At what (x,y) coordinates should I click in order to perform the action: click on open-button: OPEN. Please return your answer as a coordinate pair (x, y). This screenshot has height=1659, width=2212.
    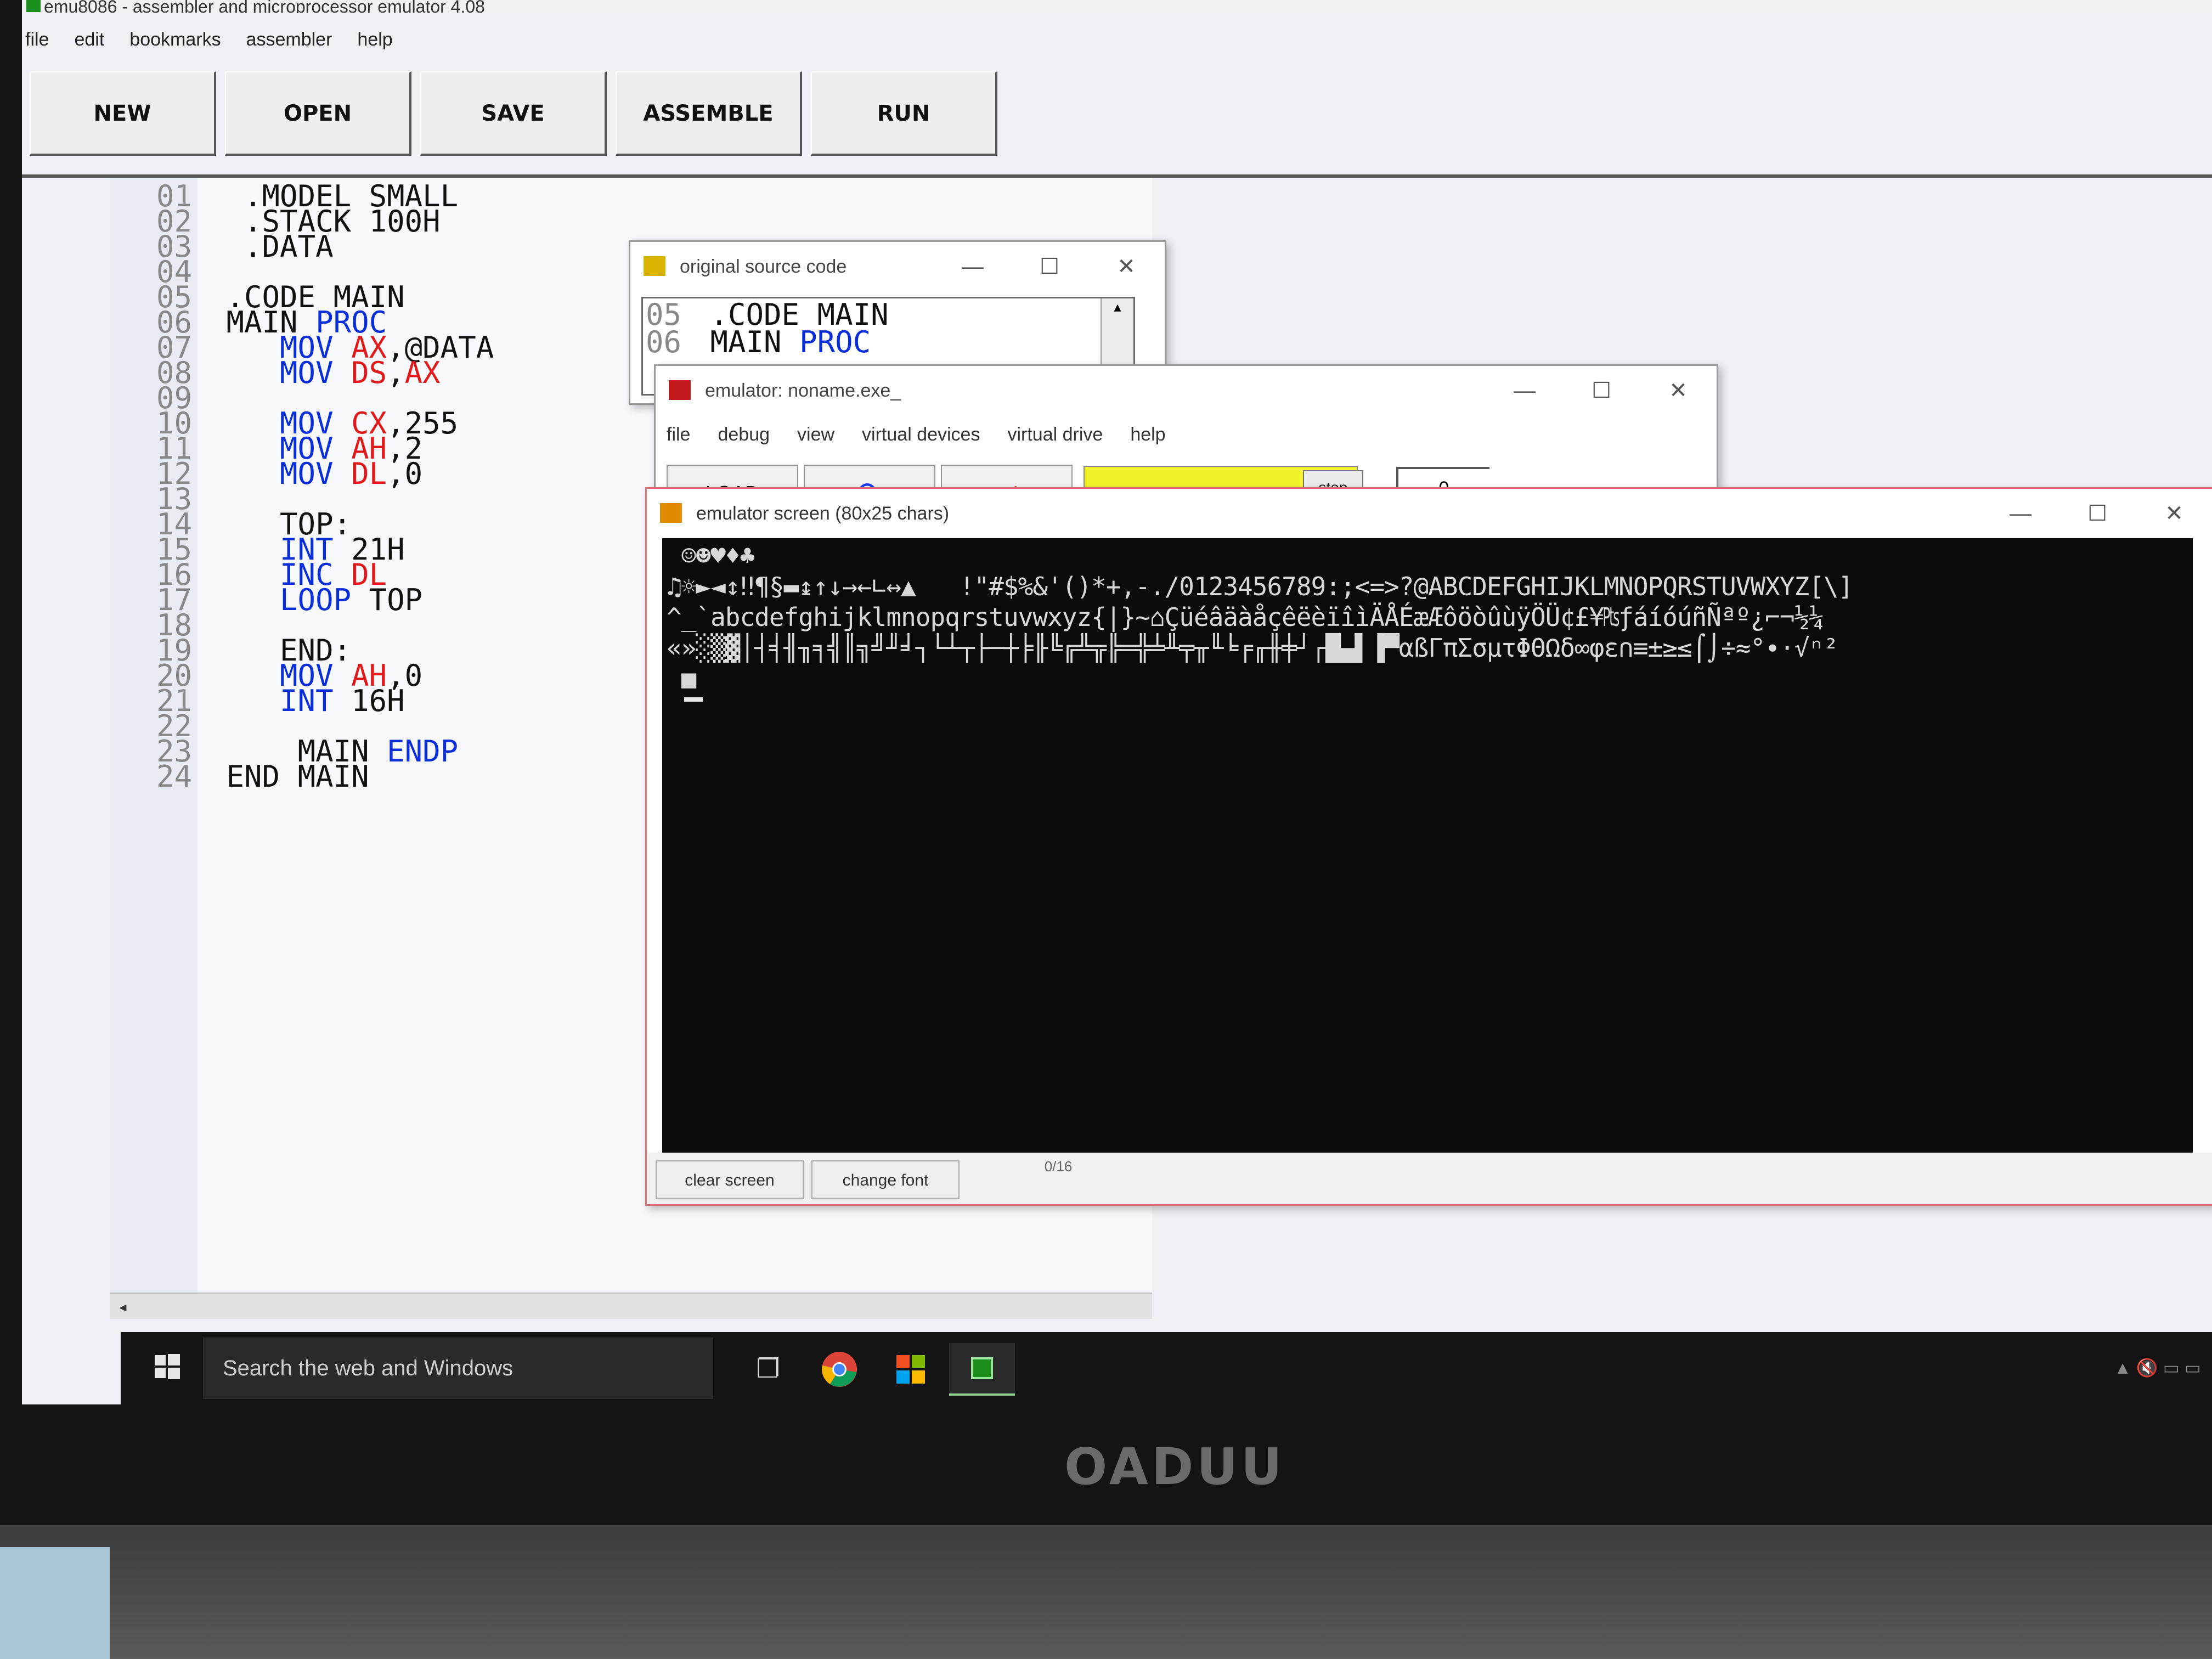
    Looking at the image, I should click on (318, 113).